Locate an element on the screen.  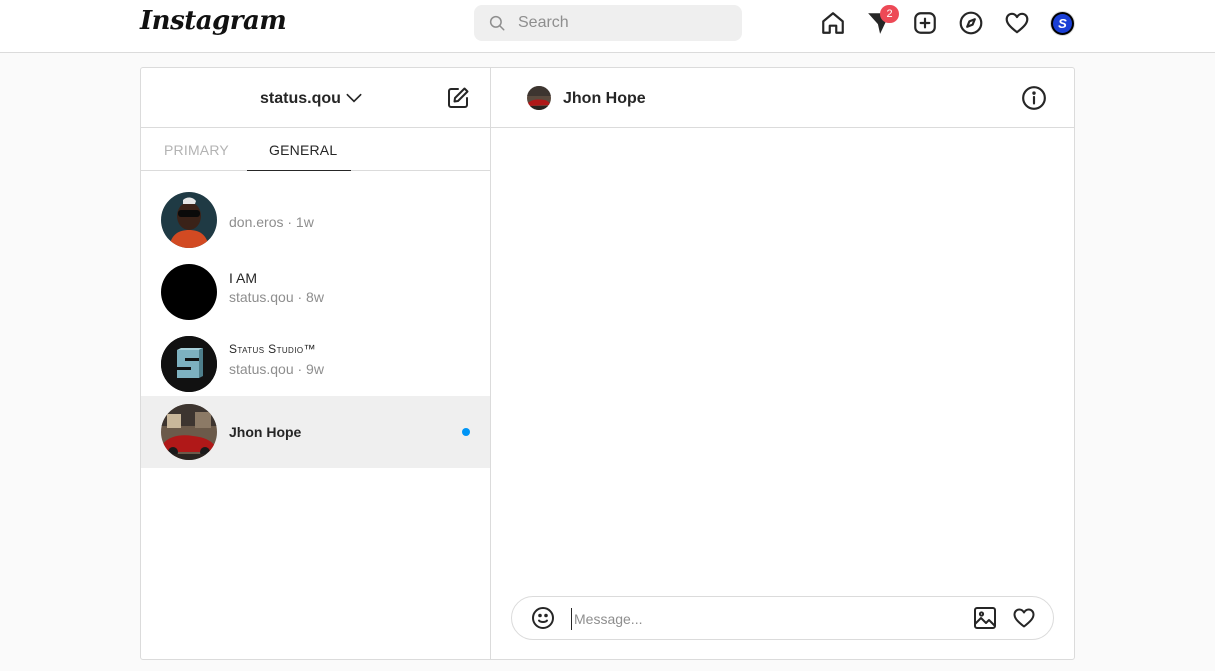
activity-heart-icon is located at coordinates (1017, 23).